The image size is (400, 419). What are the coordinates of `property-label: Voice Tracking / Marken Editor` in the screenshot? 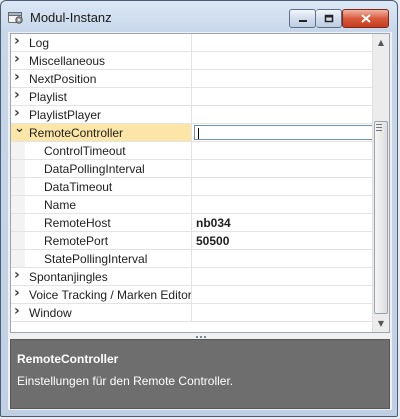 It's located at (110, 295).